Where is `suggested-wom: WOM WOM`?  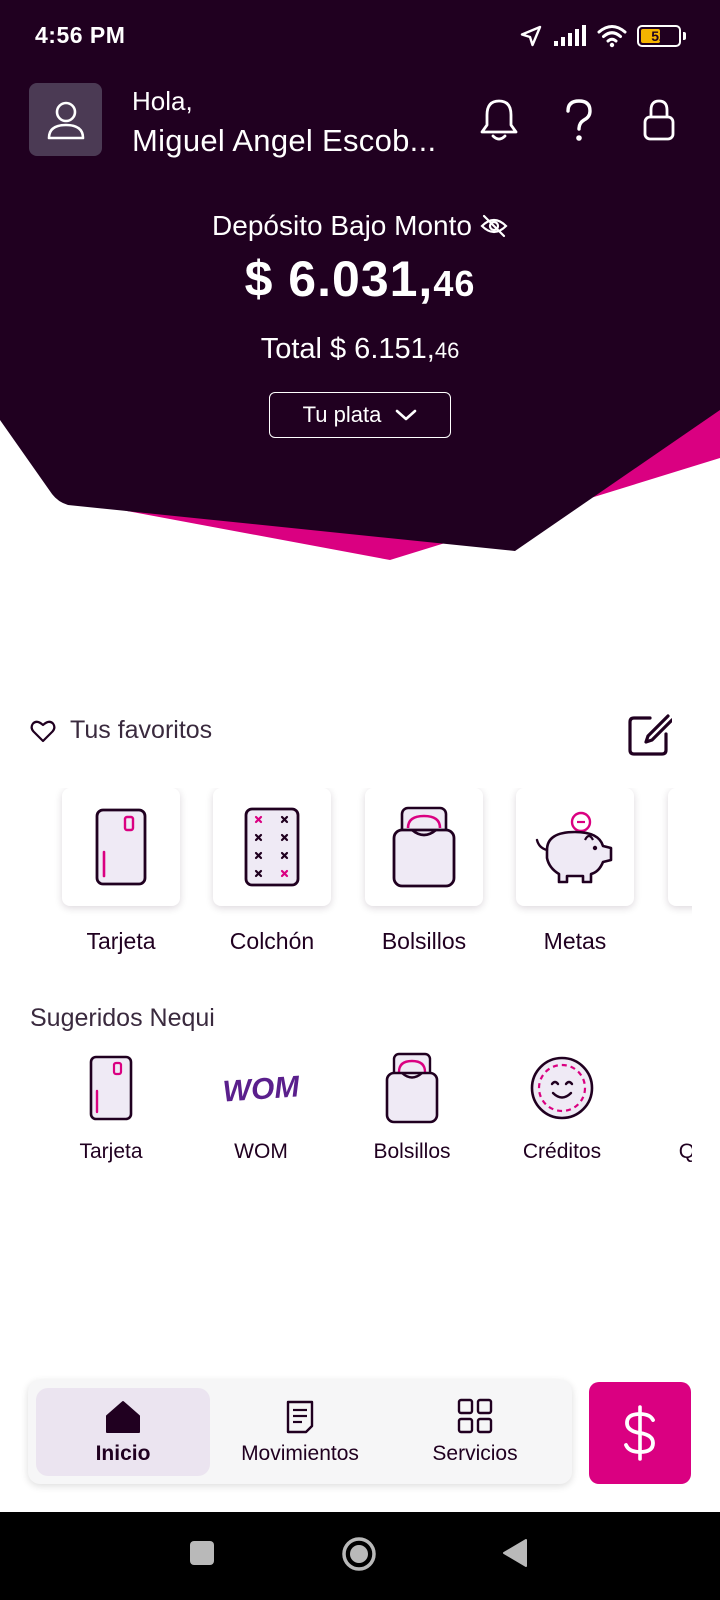
suggested-wom: WOM WOM is located at coordinates (261, 1107).